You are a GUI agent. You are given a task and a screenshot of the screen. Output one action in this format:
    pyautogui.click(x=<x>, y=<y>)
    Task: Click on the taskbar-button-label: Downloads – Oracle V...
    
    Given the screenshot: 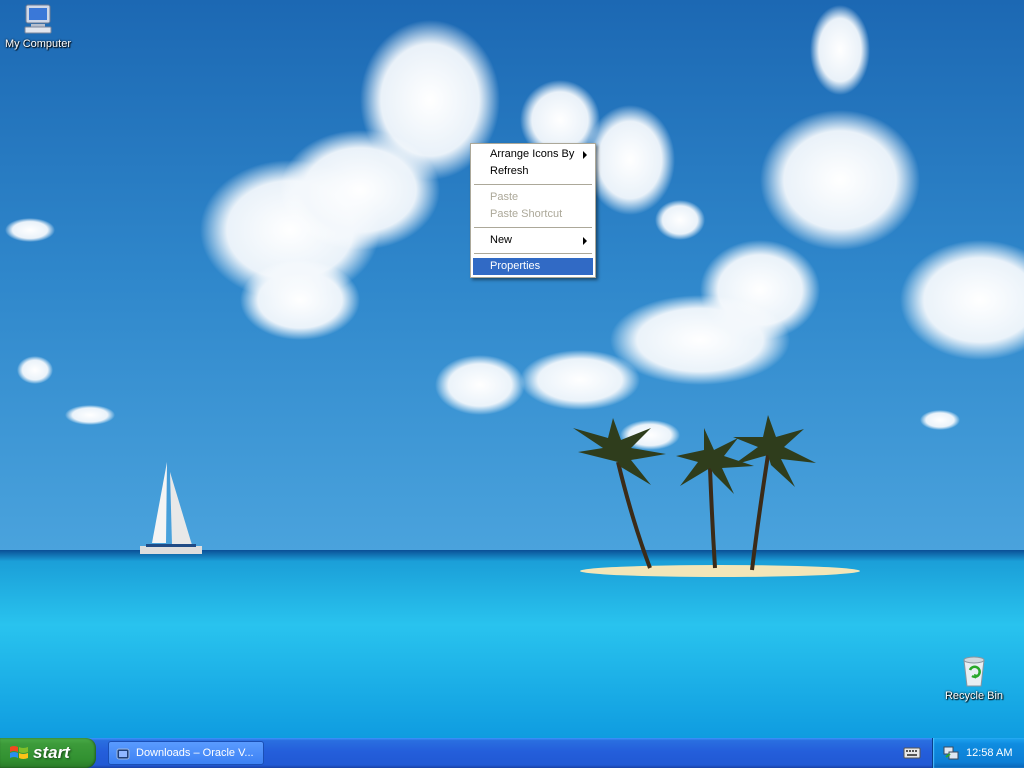 What is the action you would take?
    pyautogui.click(x=195, y=753)
    